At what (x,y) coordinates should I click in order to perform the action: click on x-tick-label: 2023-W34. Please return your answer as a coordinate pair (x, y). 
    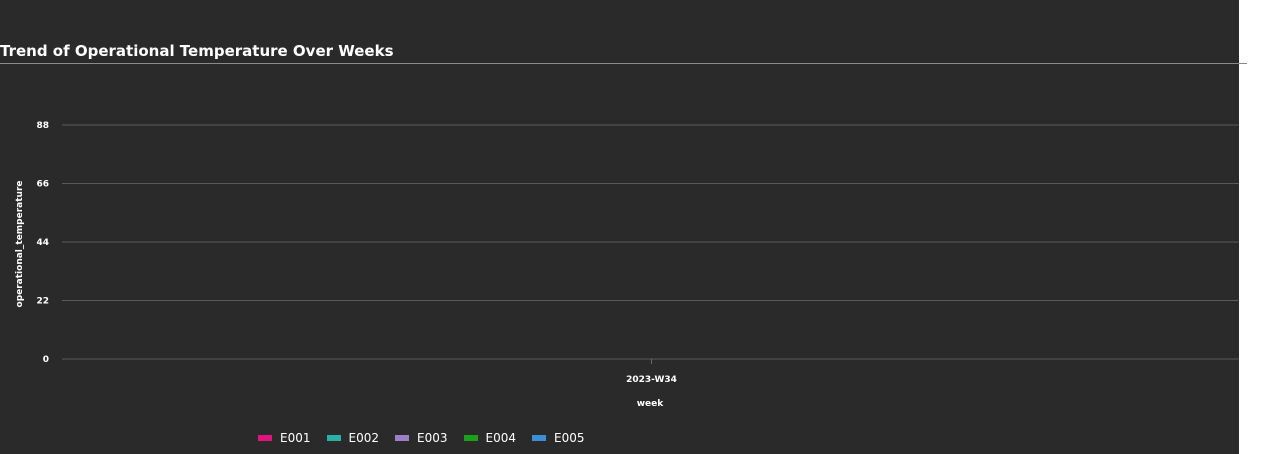
    Looking at the image, I should click on (651, 380).